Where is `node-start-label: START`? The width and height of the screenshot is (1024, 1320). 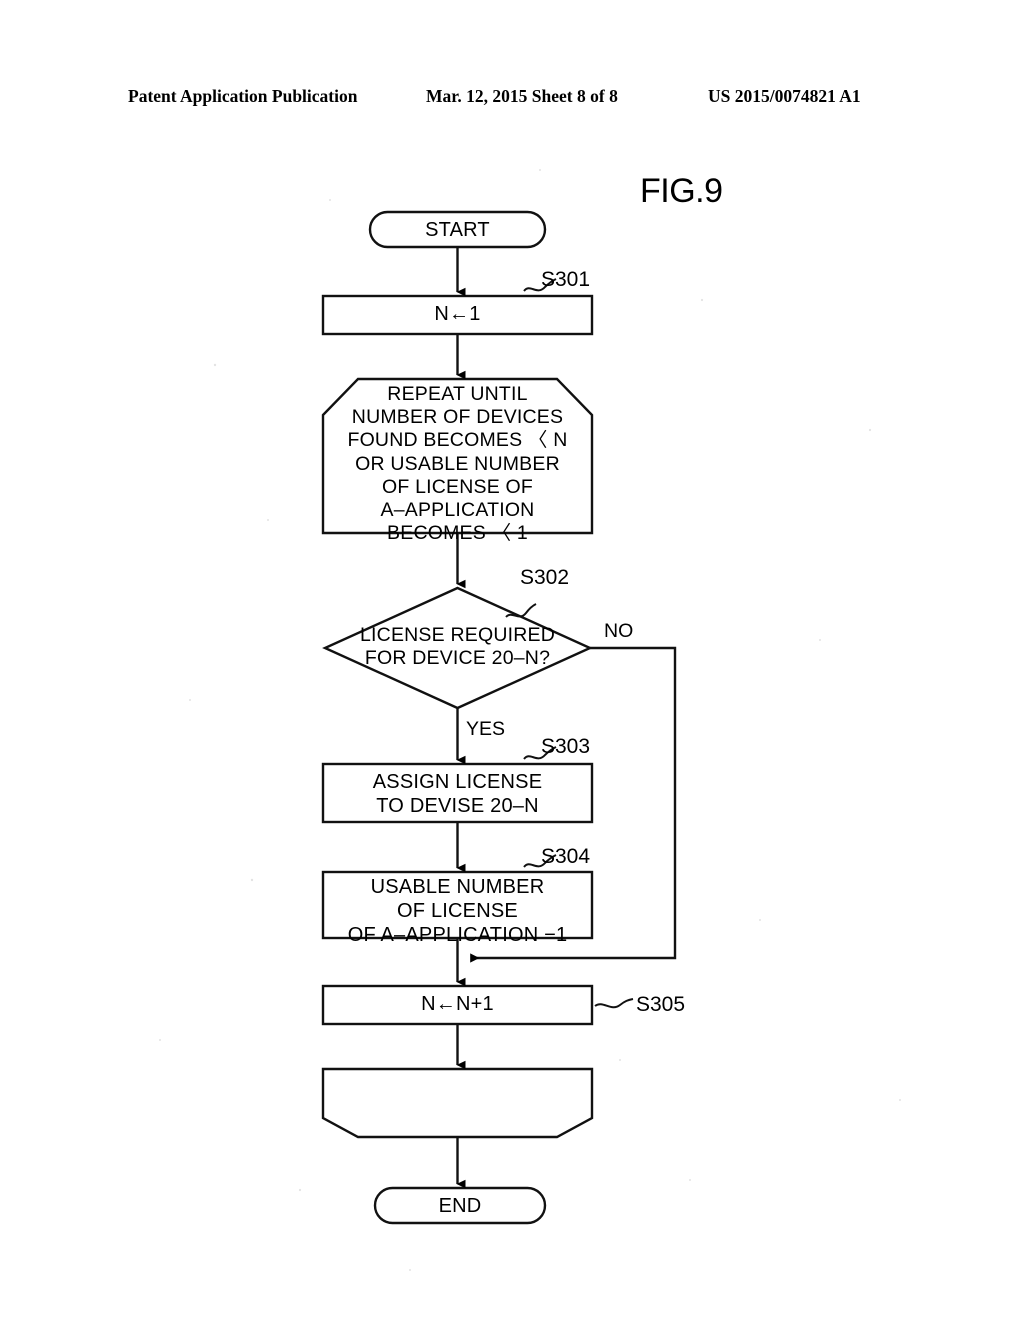 node-start-label: START is located at coordinates (457, 230).